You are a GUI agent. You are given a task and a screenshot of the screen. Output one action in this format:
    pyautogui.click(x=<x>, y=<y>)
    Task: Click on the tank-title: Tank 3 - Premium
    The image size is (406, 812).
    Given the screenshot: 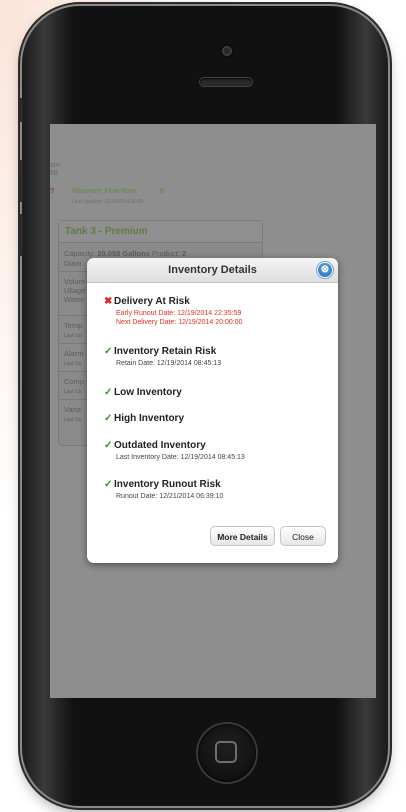 What is the action you would take?
    pyautogui.click(x=160, y=232)
    